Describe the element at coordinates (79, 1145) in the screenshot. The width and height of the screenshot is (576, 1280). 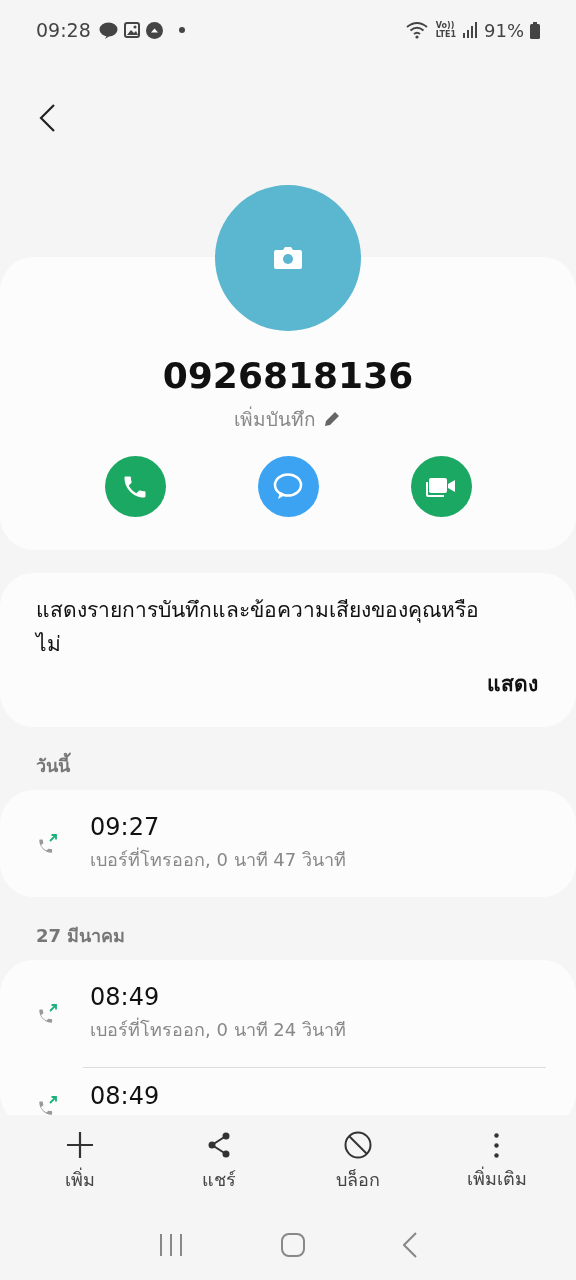
I see `plus-icon` at that location.